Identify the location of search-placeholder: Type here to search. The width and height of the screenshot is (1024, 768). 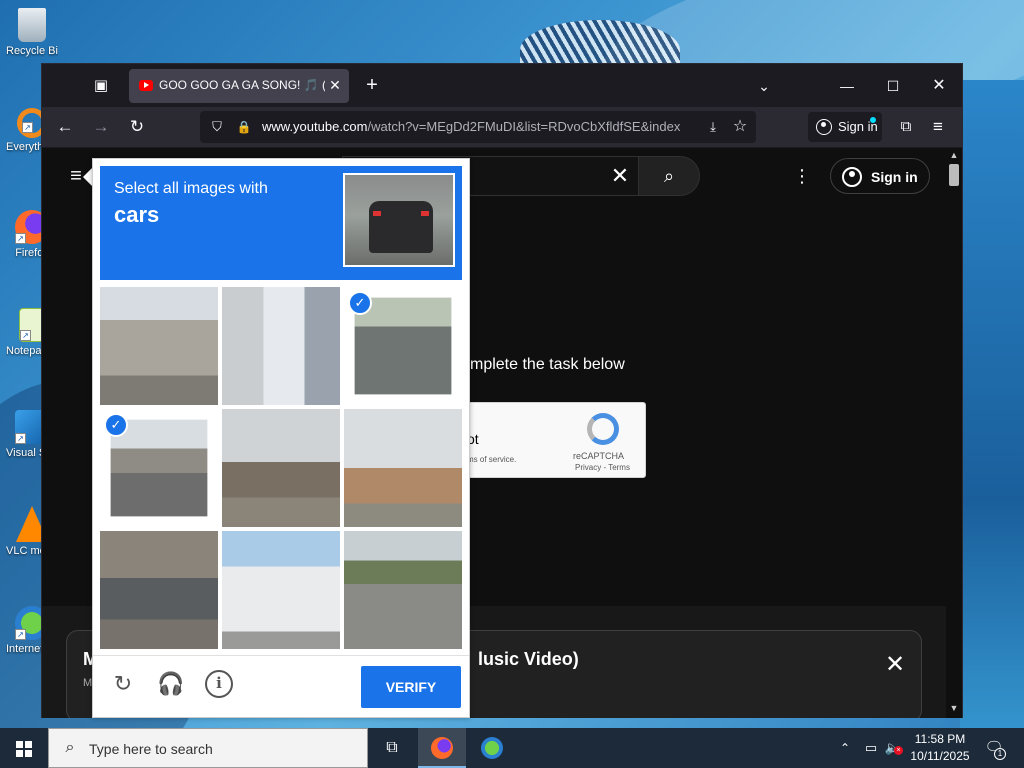
(151, 749).